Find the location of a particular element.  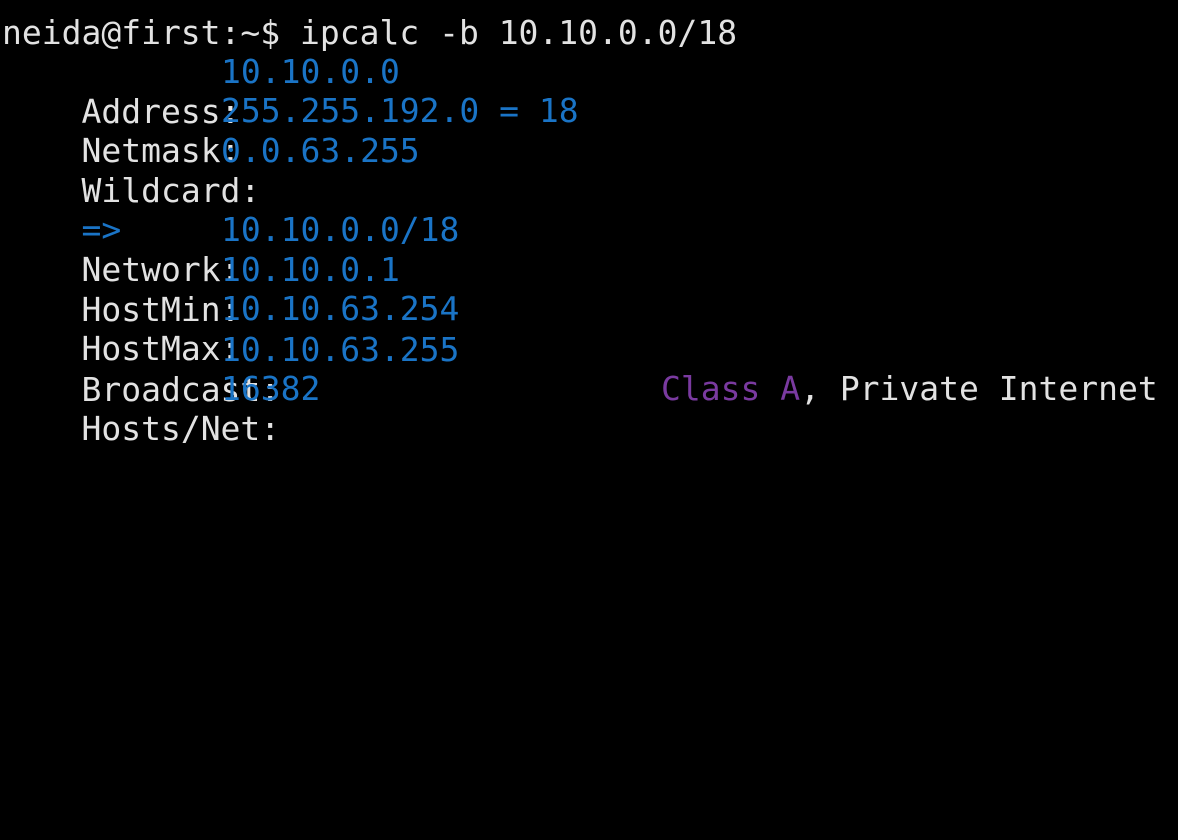

network-value: 10.10.0.0/18 is located at coordinates (340, 229).